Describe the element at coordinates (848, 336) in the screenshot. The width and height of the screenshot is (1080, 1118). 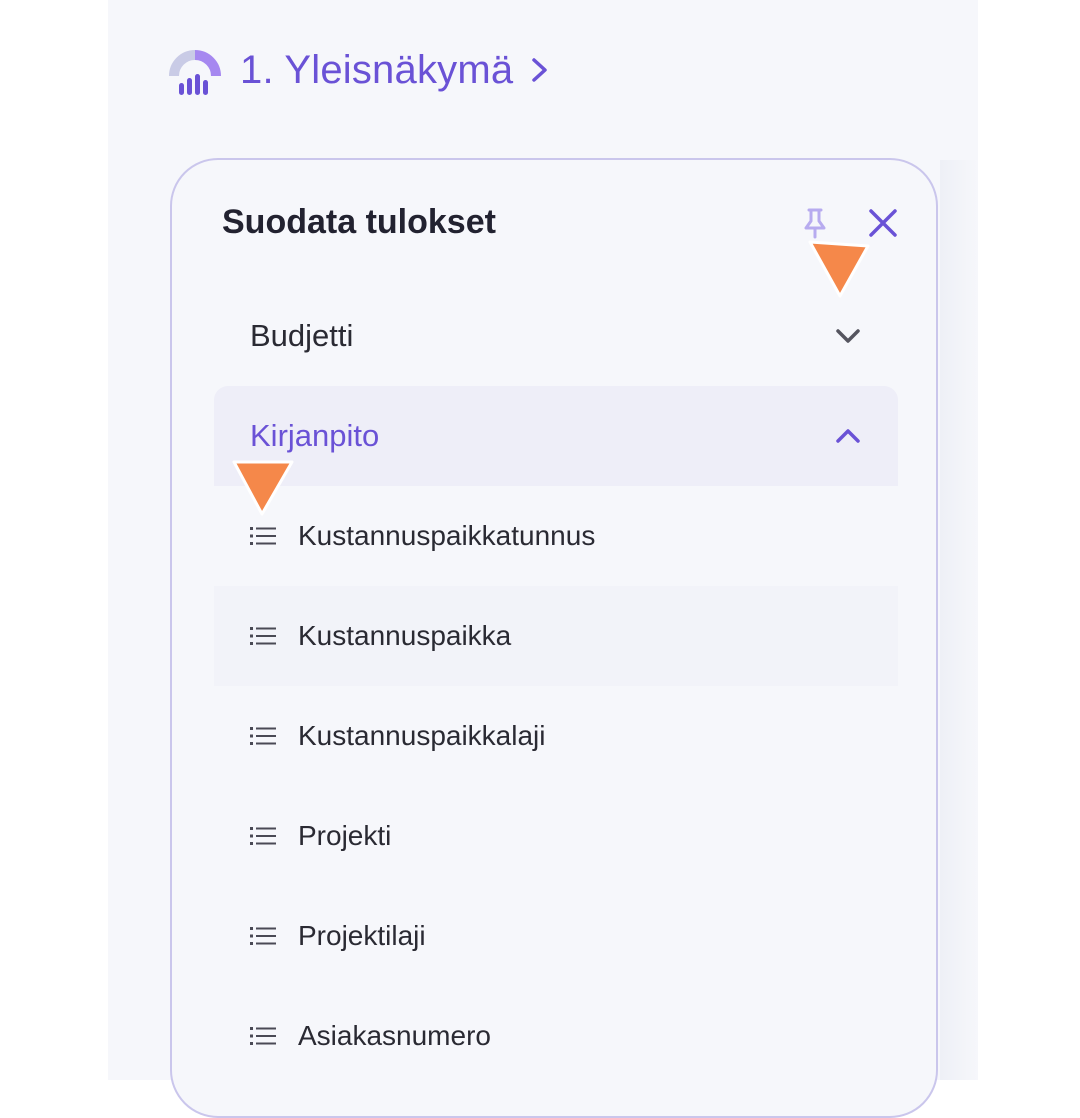
I see `chevron-down-icon` at that location.